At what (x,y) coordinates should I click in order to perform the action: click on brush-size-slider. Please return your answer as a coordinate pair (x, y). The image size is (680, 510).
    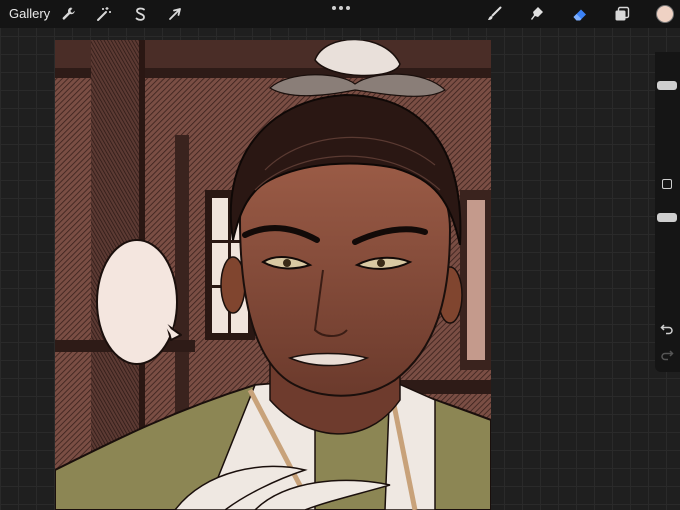
    Looking at the image, I should click on (667, 106).